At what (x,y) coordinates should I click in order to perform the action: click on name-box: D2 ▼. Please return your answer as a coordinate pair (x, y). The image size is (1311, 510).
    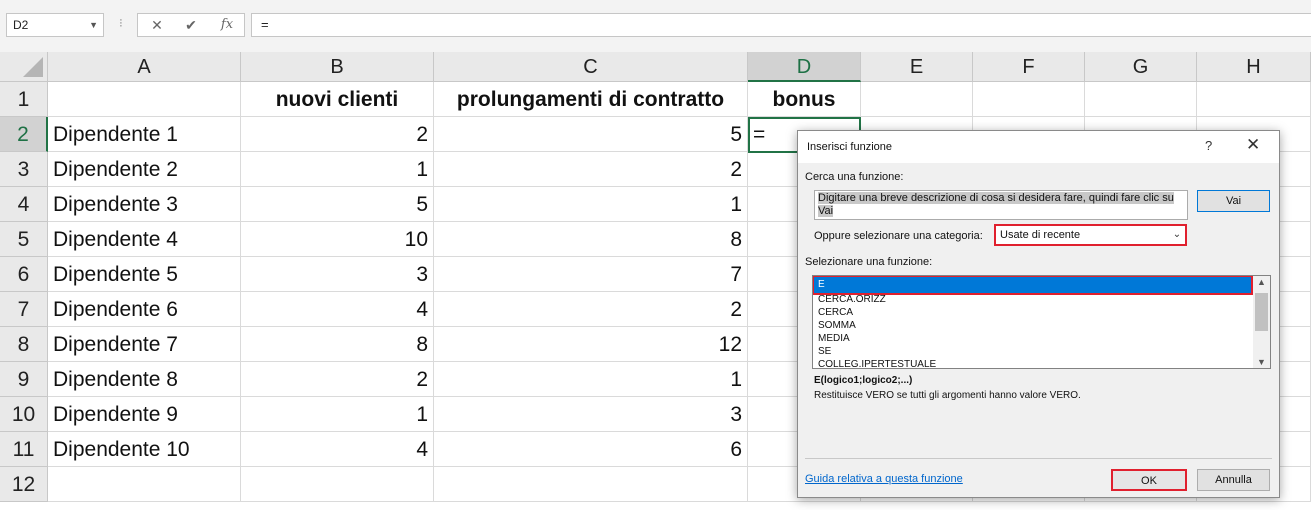
    Looking at the image, I should click on (55, 25).